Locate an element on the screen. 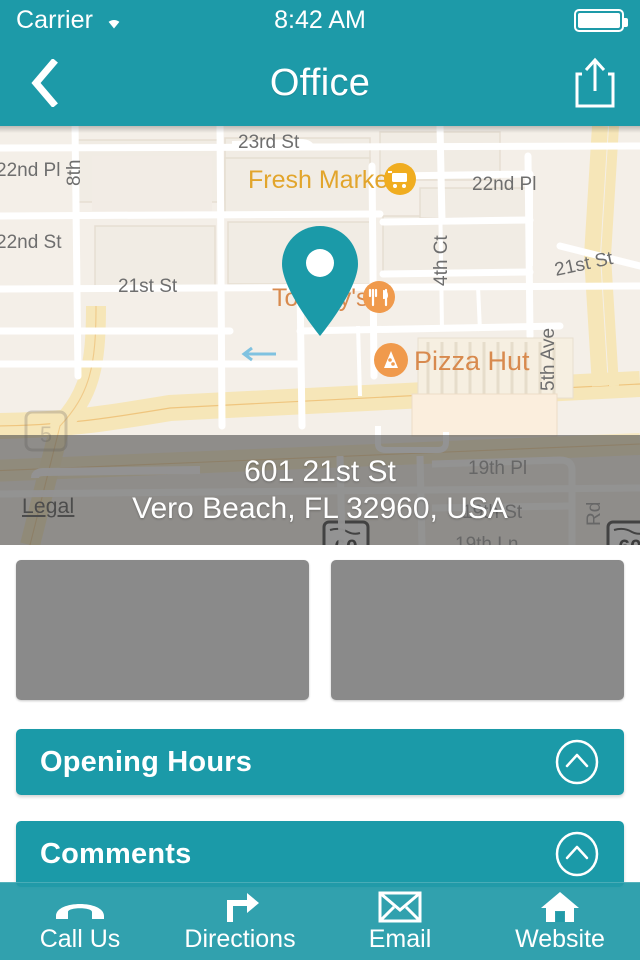 This screenshot has width=640, height=960. svg-text: Pizza Hut is located at coordinates (472, 361).